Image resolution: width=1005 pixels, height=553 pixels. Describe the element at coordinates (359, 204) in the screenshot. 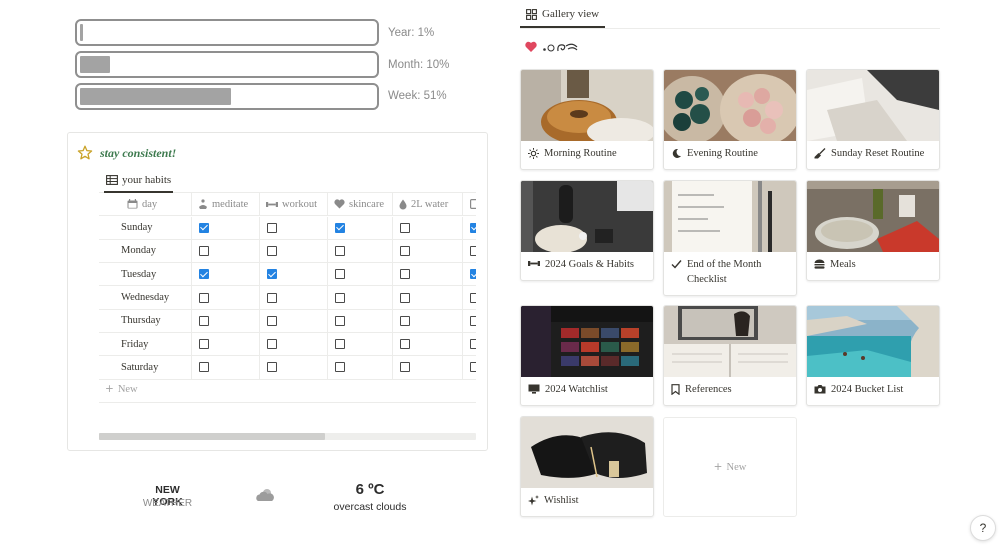

I see `column-header-skincare: skincare` at that location.